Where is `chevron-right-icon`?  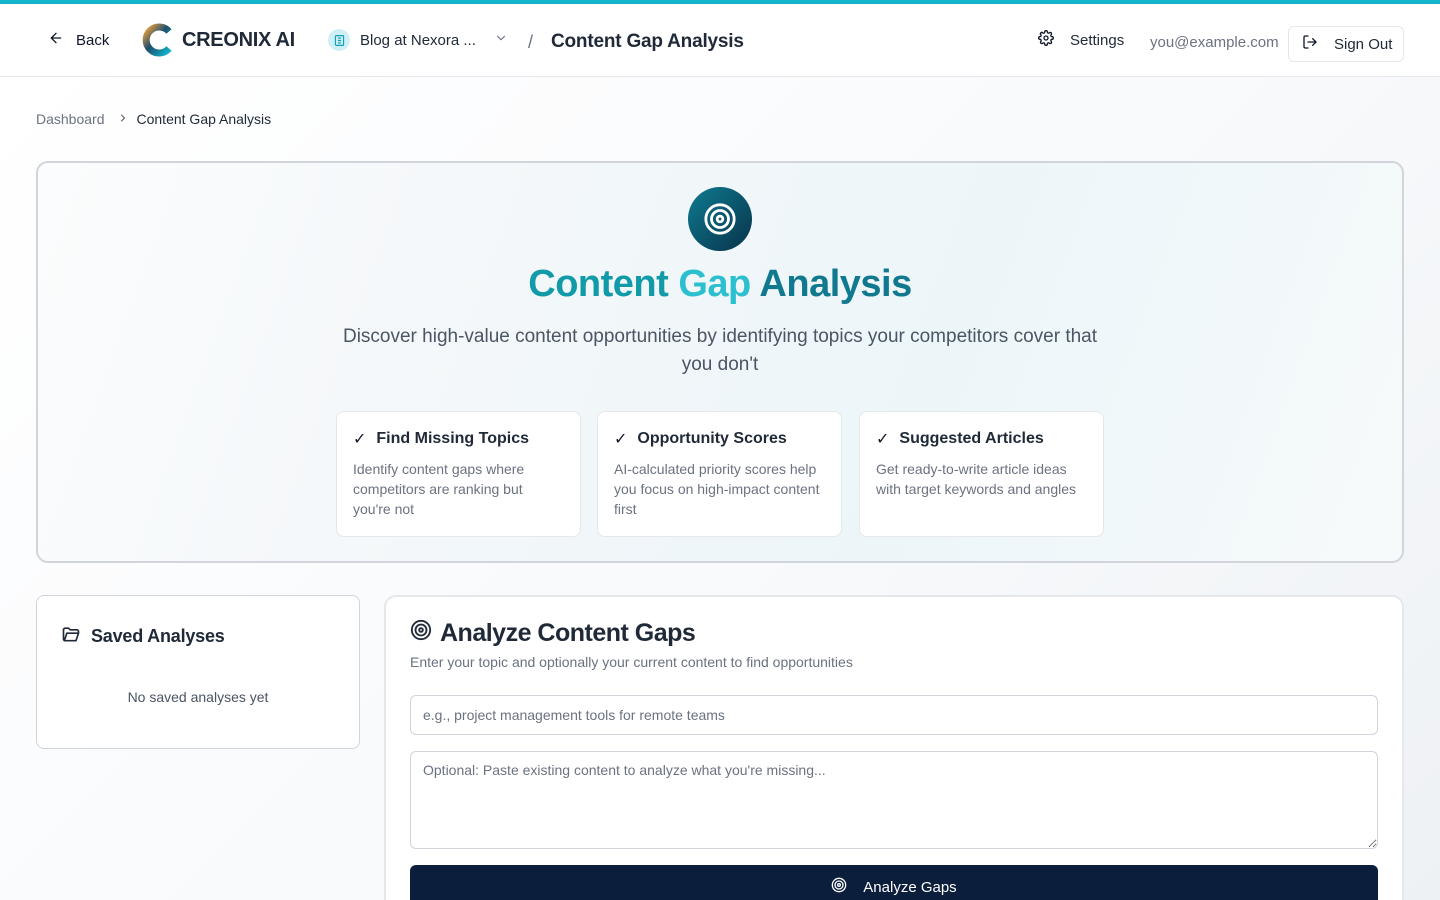 chevron-right-icon is located at coordinates (121, 119).